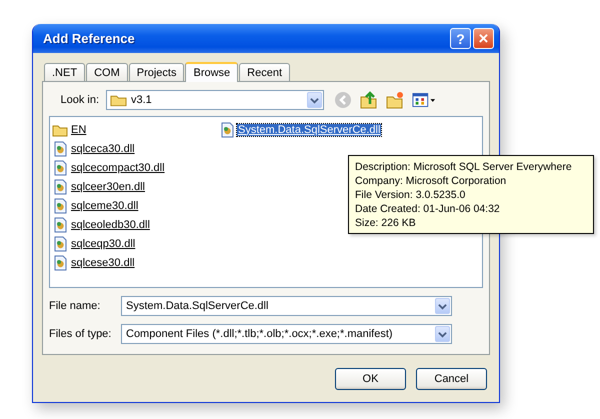 Image resolution: width=600 pixels, height=419 pixels. Describe the element at coordinates (395, 100) in the screenshot. I see `new-folder-icon` at that location.